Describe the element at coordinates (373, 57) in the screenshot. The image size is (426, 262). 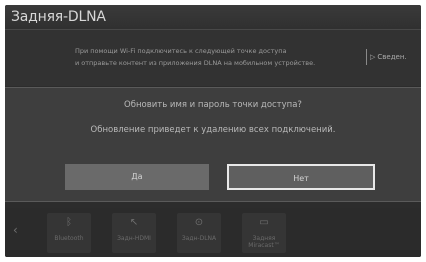
I see `play-triangle-icon: ▷` at that location.